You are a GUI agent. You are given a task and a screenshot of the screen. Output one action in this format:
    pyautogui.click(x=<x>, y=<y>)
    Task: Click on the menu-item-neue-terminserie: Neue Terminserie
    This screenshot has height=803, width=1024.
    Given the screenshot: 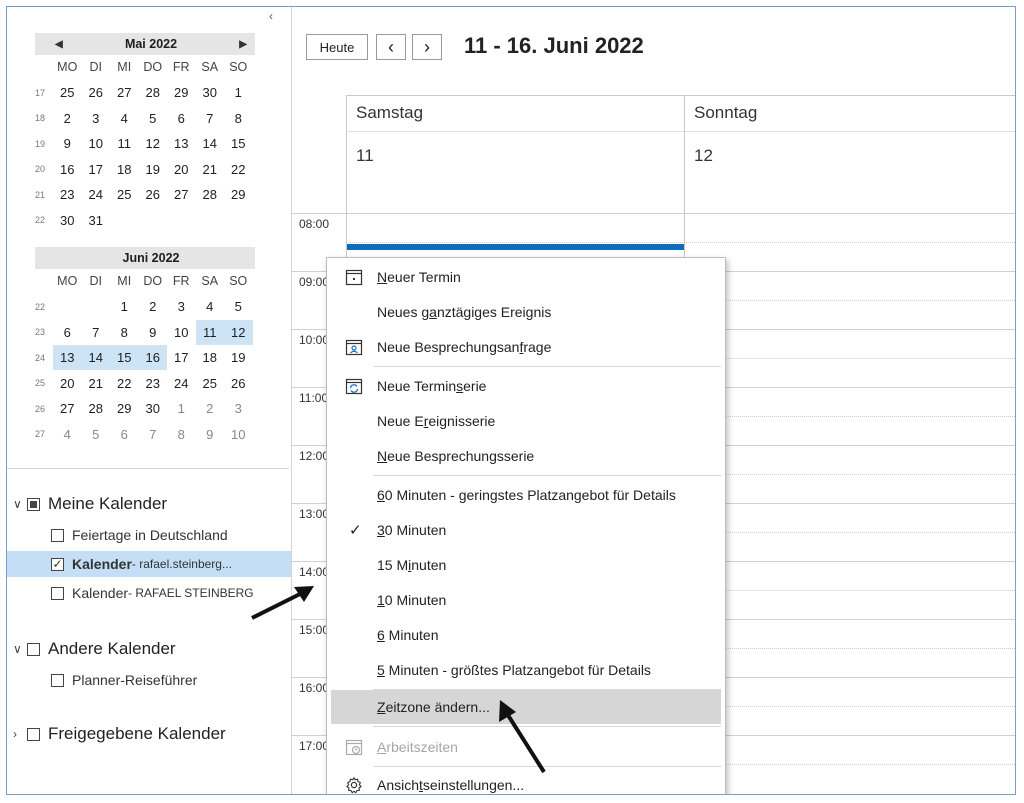 What is the action you would take?
    pyautogui.click(x=526, y=386)
    